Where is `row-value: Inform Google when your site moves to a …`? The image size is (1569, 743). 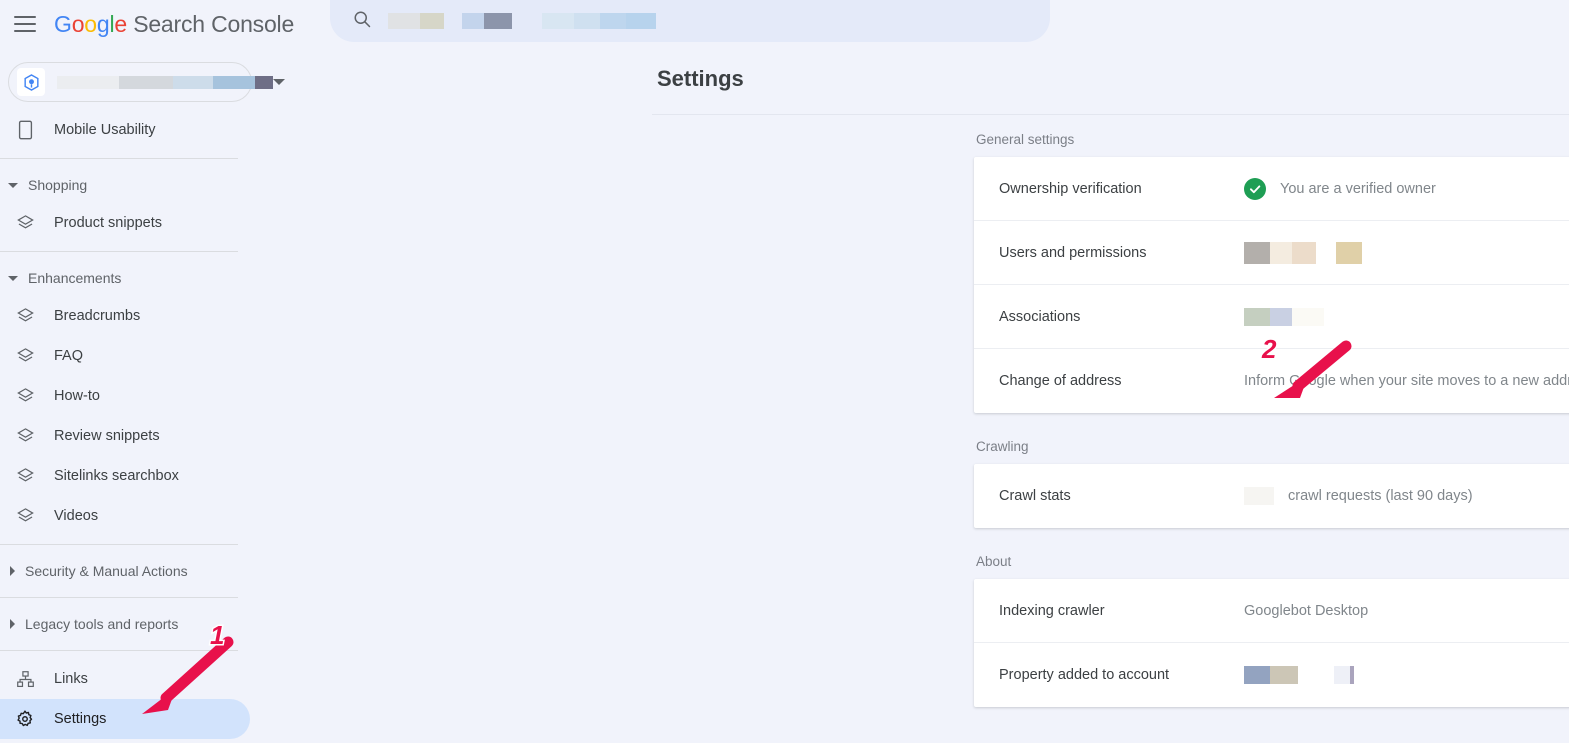
row-value: Inform Google when your site moves to a … is located at coordinates (1406, 381).